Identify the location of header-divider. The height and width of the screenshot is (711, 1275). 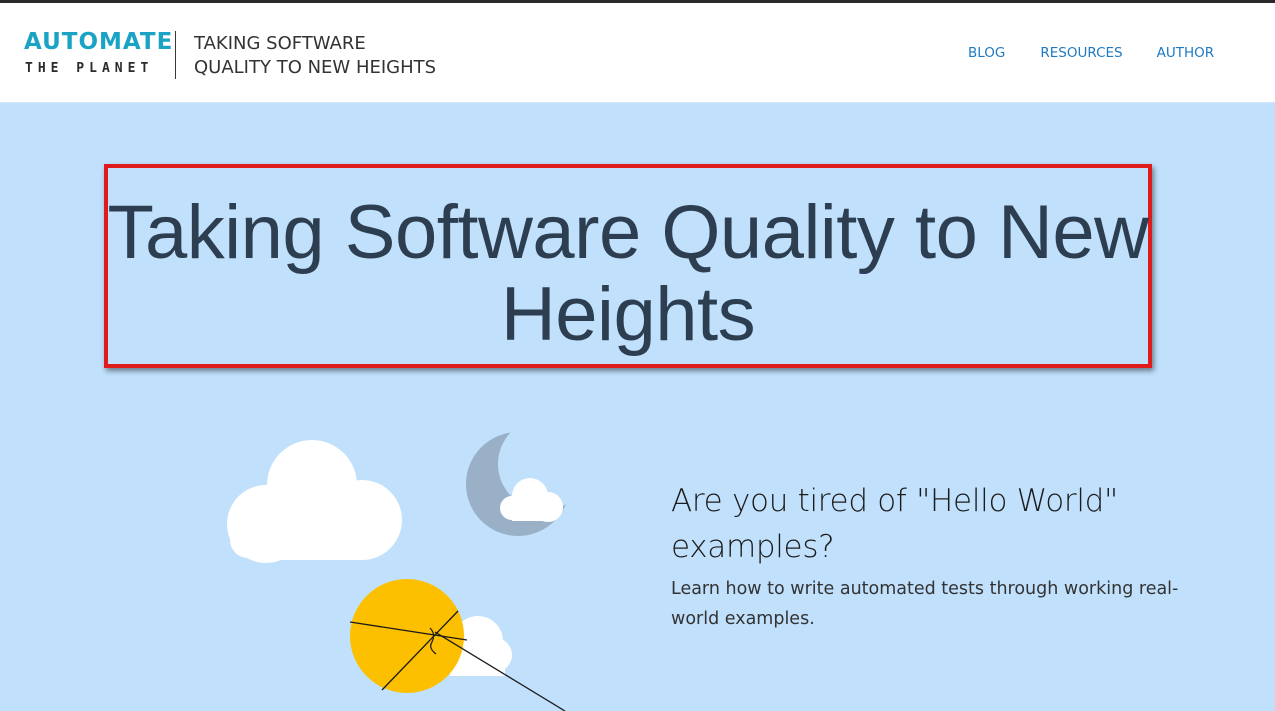
(175, 55).